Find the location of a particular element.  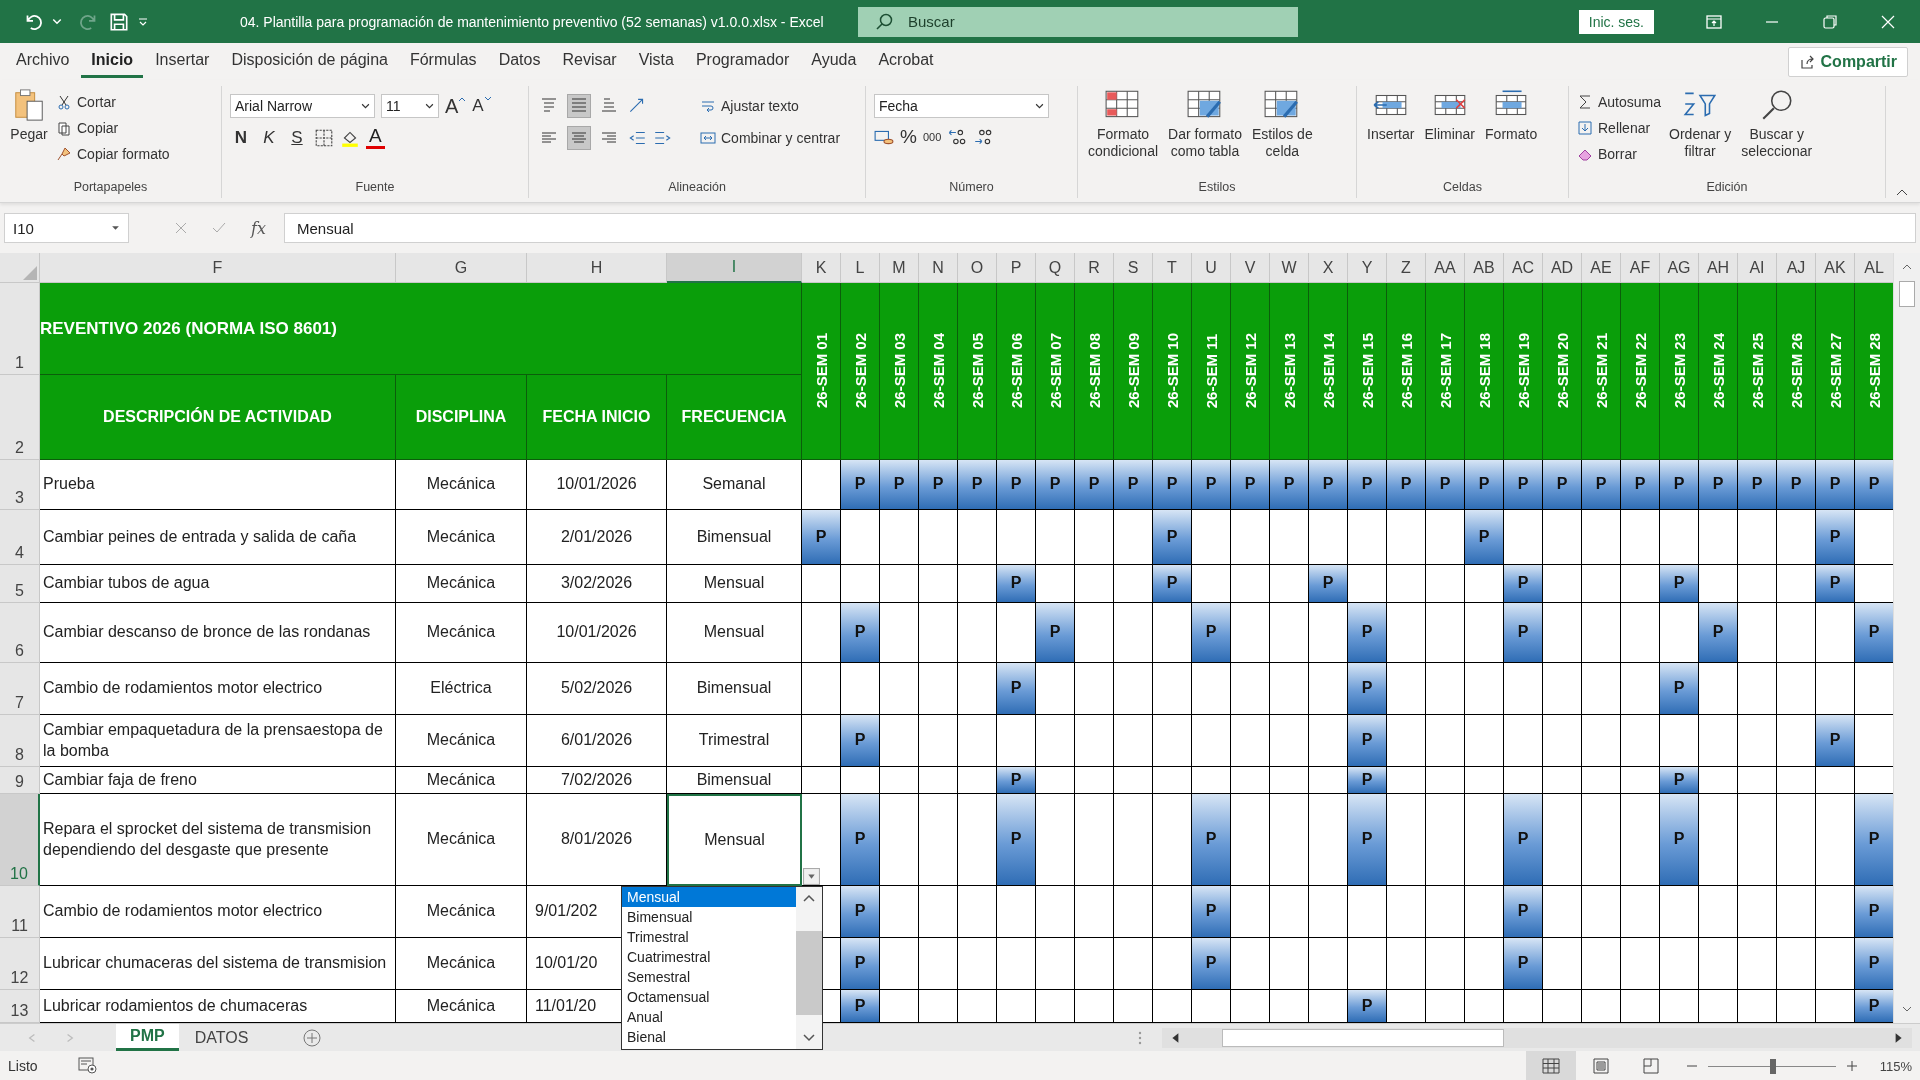

dropdown-option: Mensual is located at coordinates (709, 897).